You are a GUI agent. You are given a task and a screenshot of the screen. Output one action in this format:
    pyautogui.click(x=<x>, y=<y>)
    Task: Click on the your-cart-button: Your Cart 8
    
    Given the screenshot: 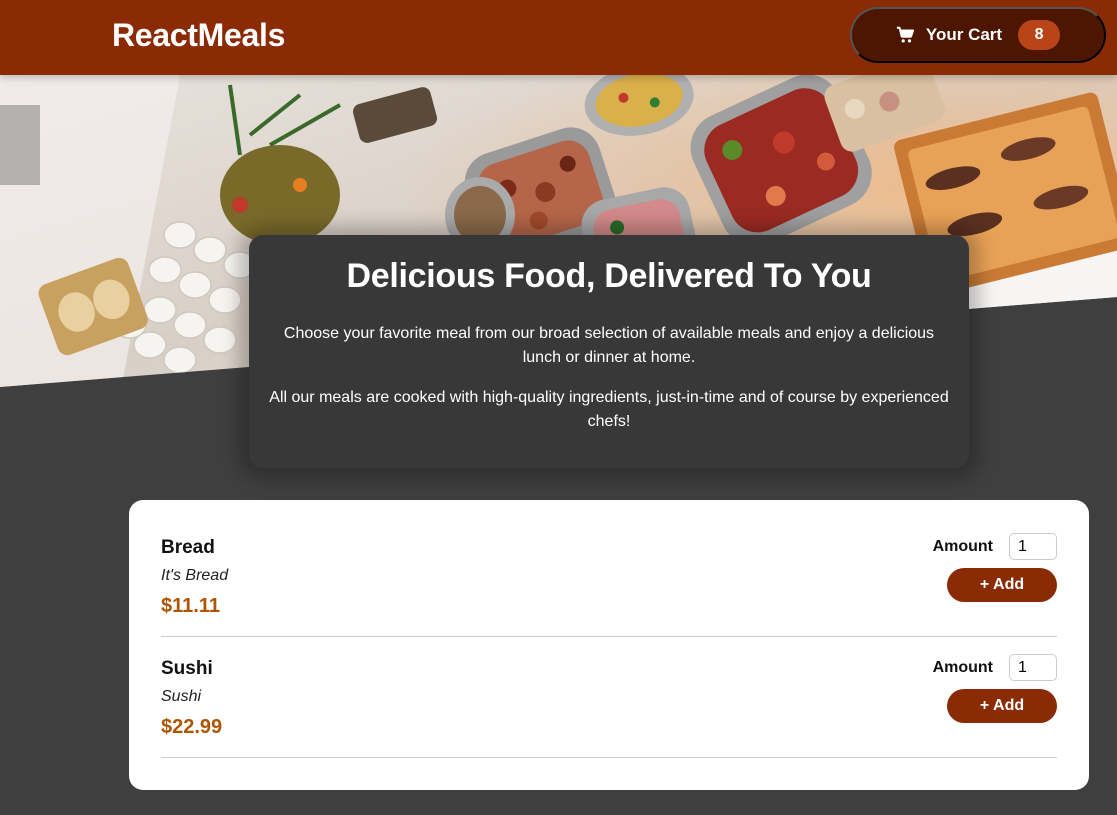 What is the action you would take?
    pyautogui.click(x=978, y=35)
    